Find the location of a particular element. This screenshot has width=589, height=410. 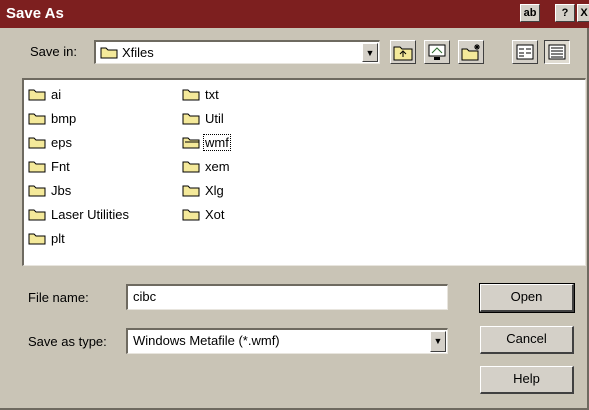

details-view-icon is located at coordinates (557, 52).